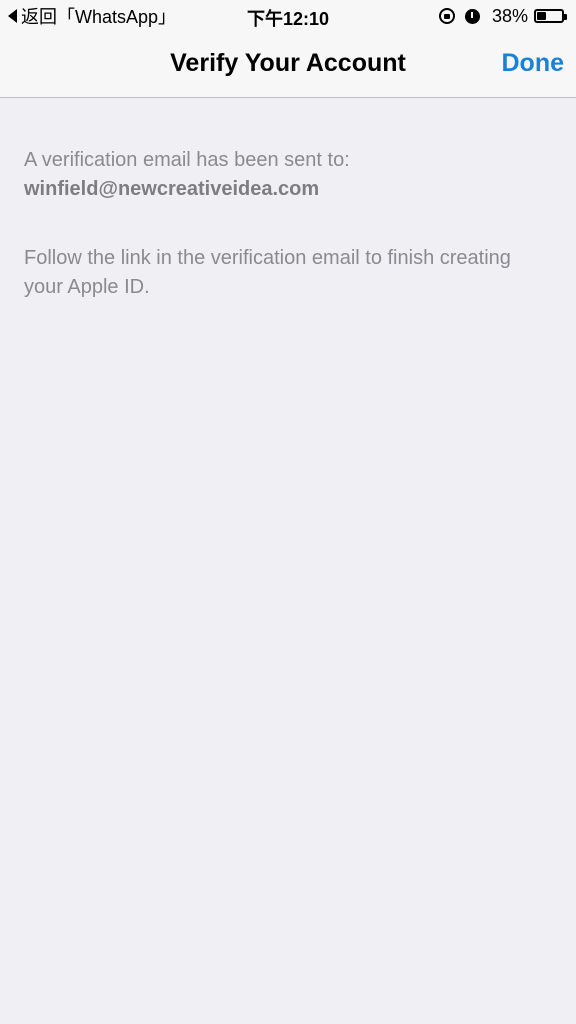  I want to click on sent-message: A verification email has been sent to:, so click(187, 160).